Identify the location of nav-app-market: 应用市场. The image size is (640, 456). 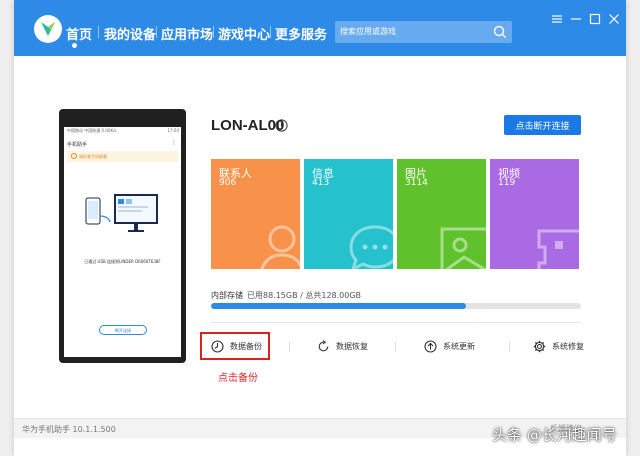
(187, 33).